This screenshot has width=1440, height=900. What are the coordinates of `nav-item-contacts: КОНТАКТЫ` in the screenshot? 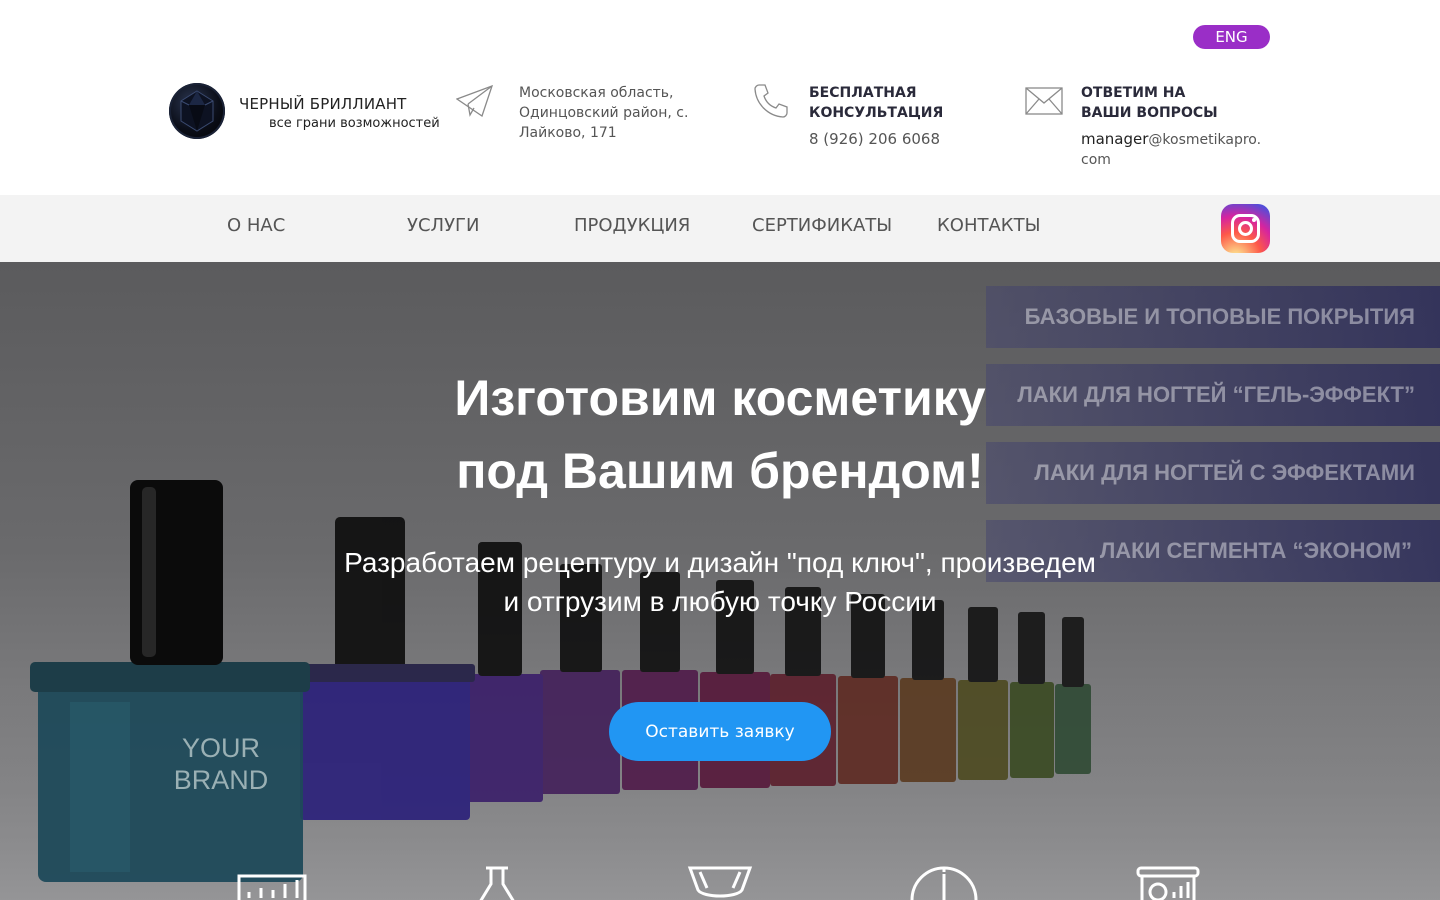 It's located at (988, 225).